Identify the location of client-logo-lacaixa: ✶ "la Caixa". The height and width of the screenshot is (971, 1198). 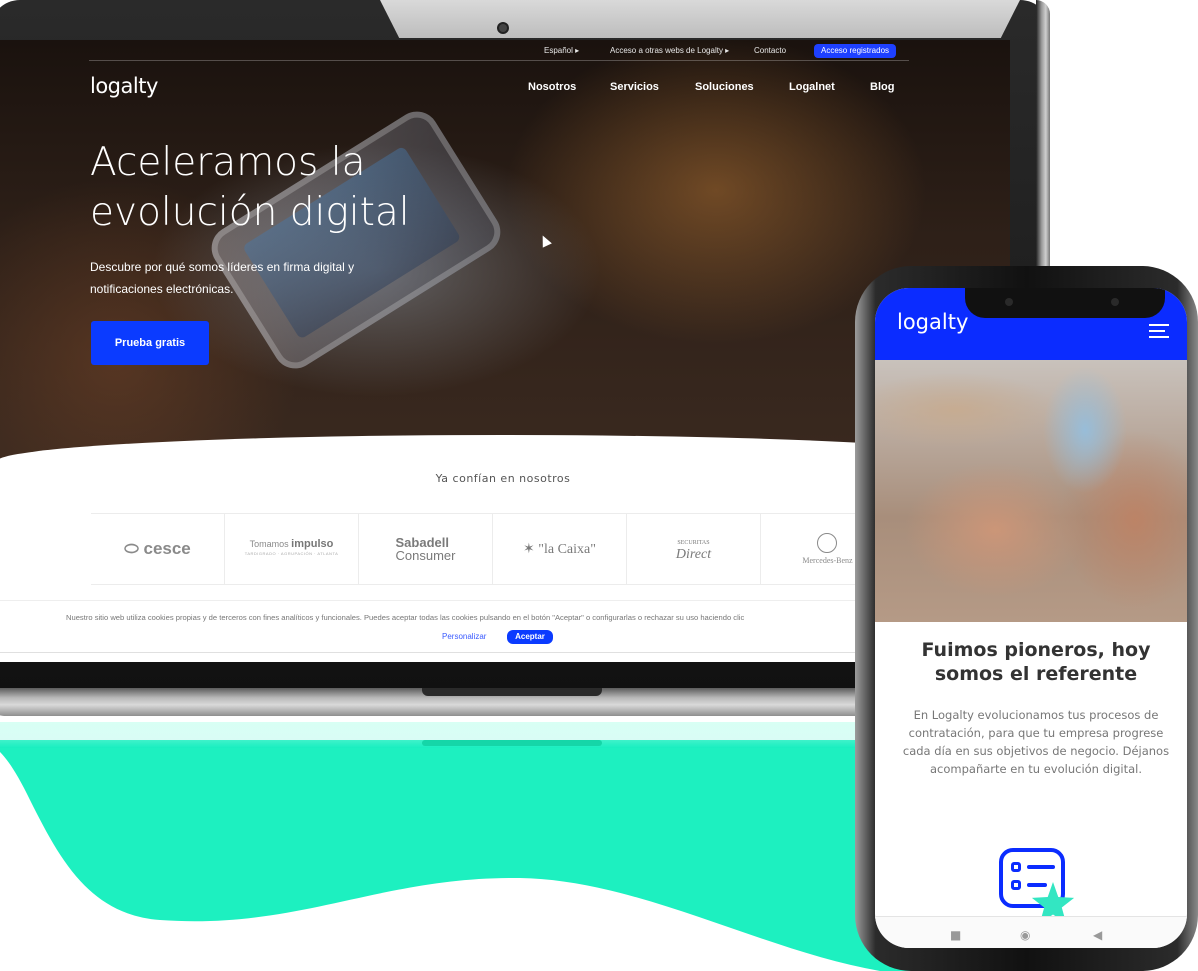
(560, 549).